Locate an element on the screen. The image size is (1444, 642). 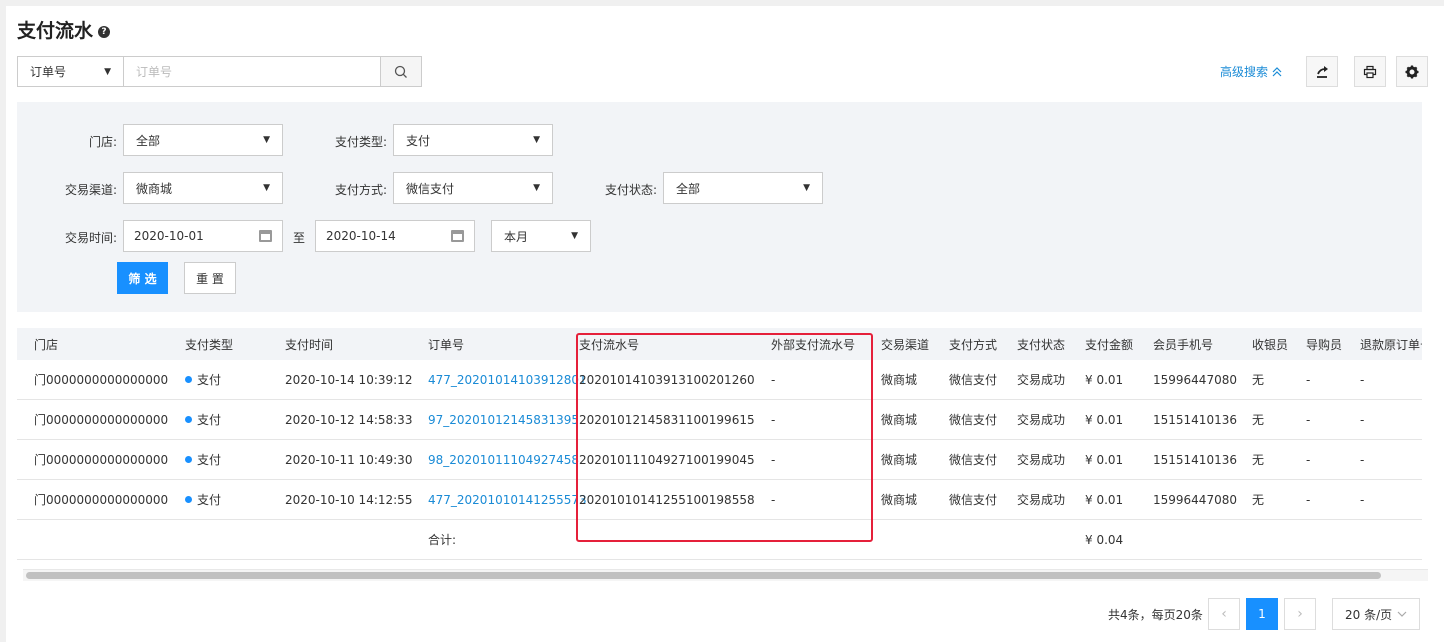
end-date-input: 2020-10-14 is located at coordinates (395, 236).